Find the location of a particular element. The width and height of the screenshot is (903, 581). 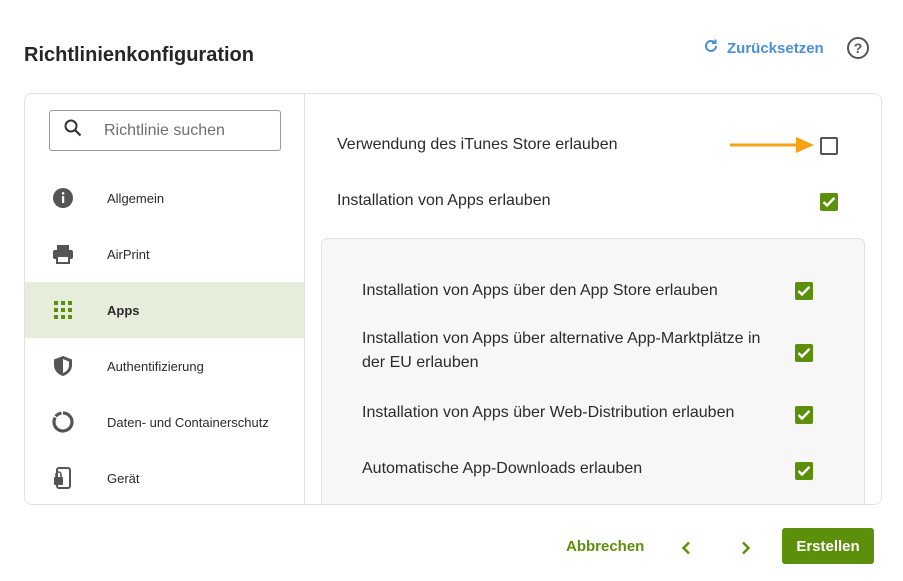

apps-grid-icon is located at coordinates (63, 310).